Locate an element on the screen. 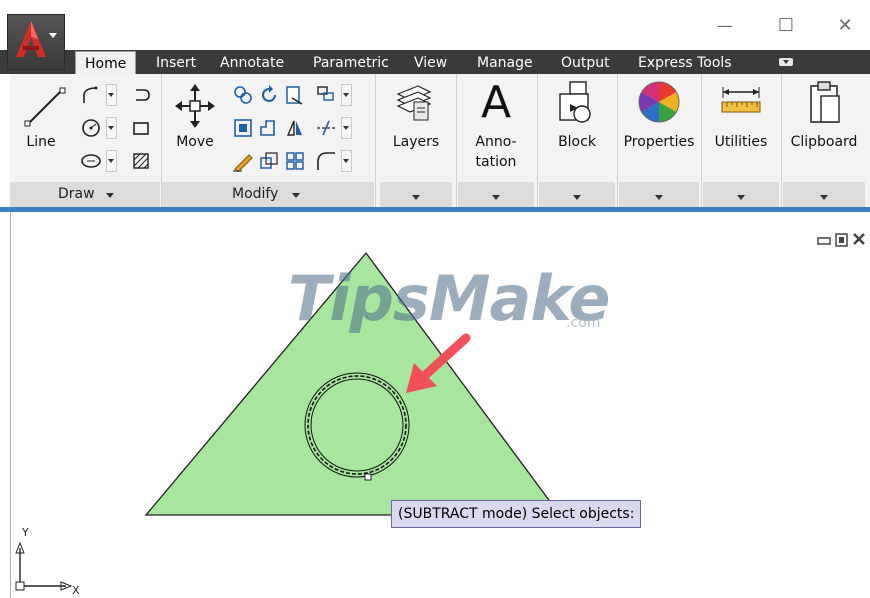 This screenshot has width=870, height=598. hatch-tool-icon is located at coordinates (141, 161).